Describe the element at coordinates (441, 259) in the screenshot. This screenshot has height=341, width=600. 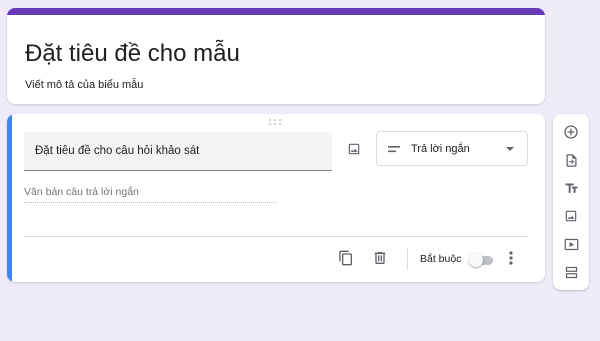
I see `required-label: Bắt buộc` at that location.